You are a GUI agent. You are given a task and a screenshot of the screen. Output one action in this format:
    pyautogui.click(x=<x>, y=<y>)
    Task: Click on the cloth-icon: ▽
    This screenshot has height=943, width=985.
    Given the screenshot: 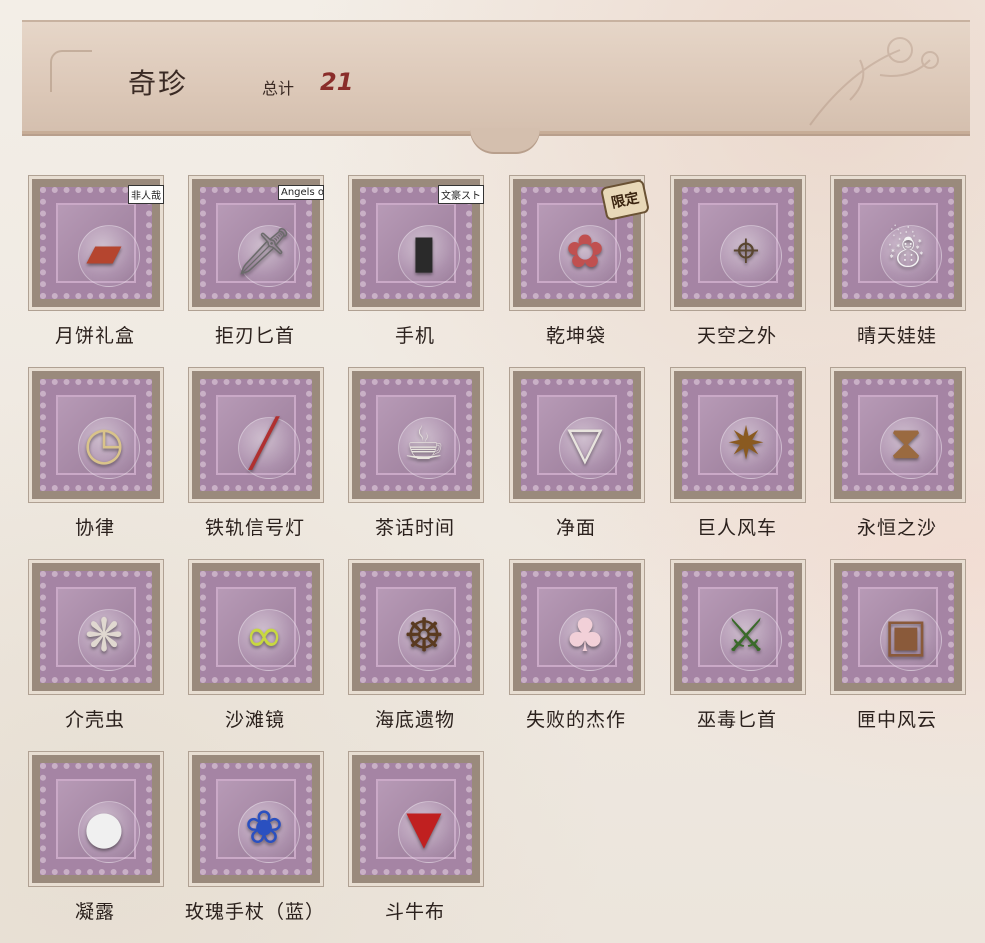 What is the action you would take?
    pyautogui.click(x=585, y=443)
    